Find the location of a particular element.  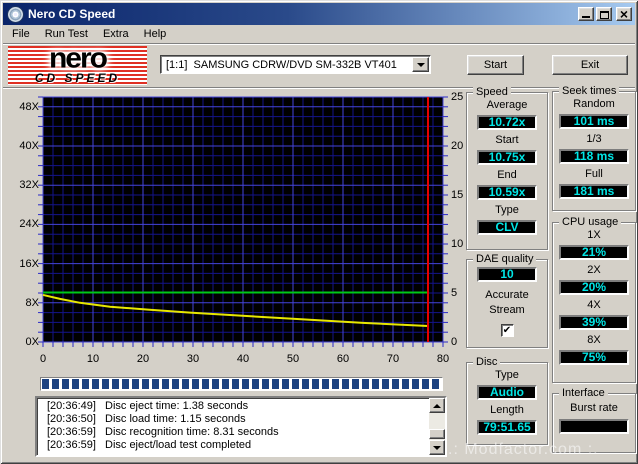

cpu-usage-panel: CPU usage 1X 21% 2X 20% 4X 39% 8X 75% is located at coordinates (594, 299).